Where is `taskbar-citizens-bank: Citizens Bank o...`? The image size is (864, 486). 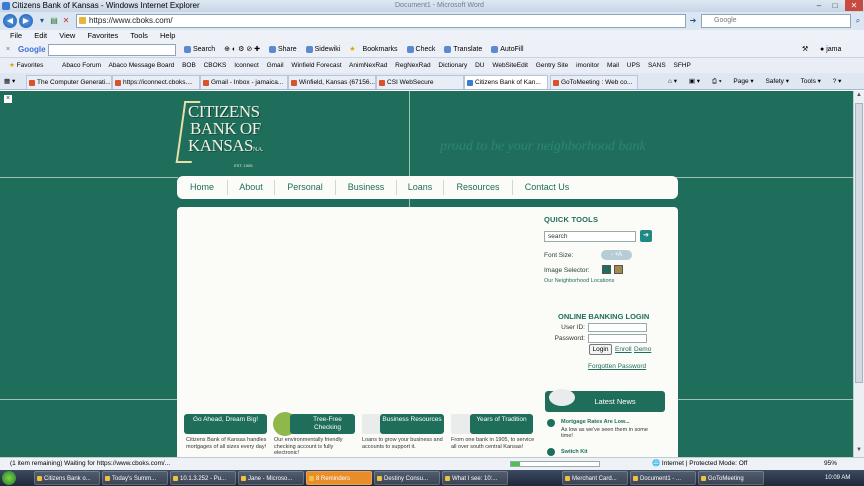 taskbar-citizens-bank: Citizens Bank o... is located at coordinates (67, 478).